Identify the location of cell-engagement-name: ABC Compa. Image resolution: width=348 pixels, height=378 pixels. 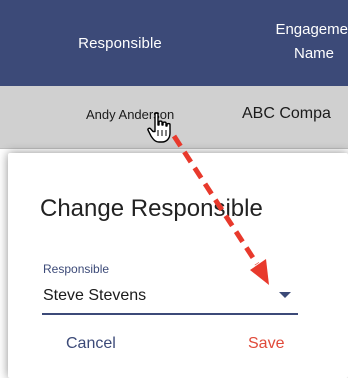
(286, 114).